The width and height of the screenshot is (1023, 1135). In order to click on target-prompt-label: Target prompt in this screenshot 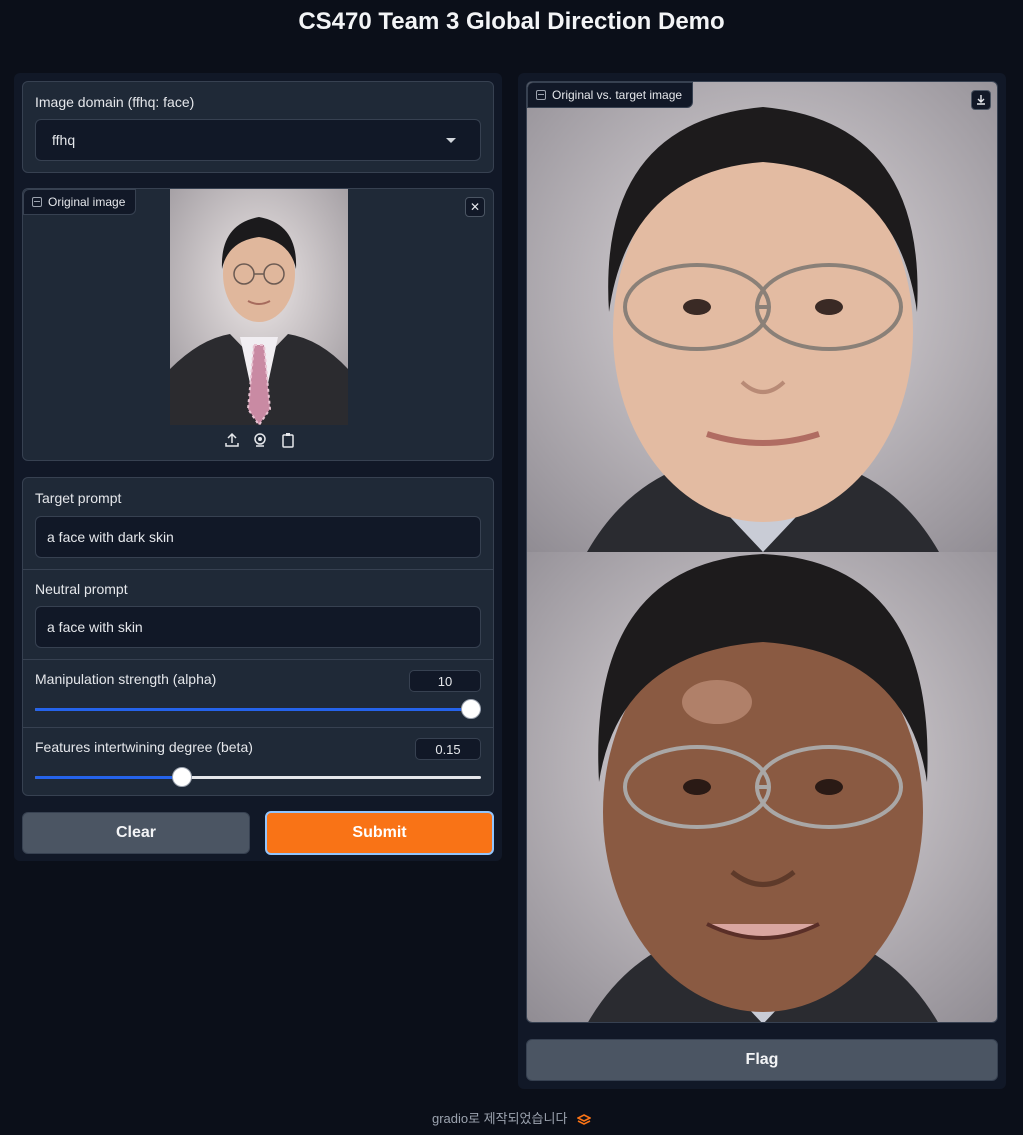, I will do `click(78, 498)`.